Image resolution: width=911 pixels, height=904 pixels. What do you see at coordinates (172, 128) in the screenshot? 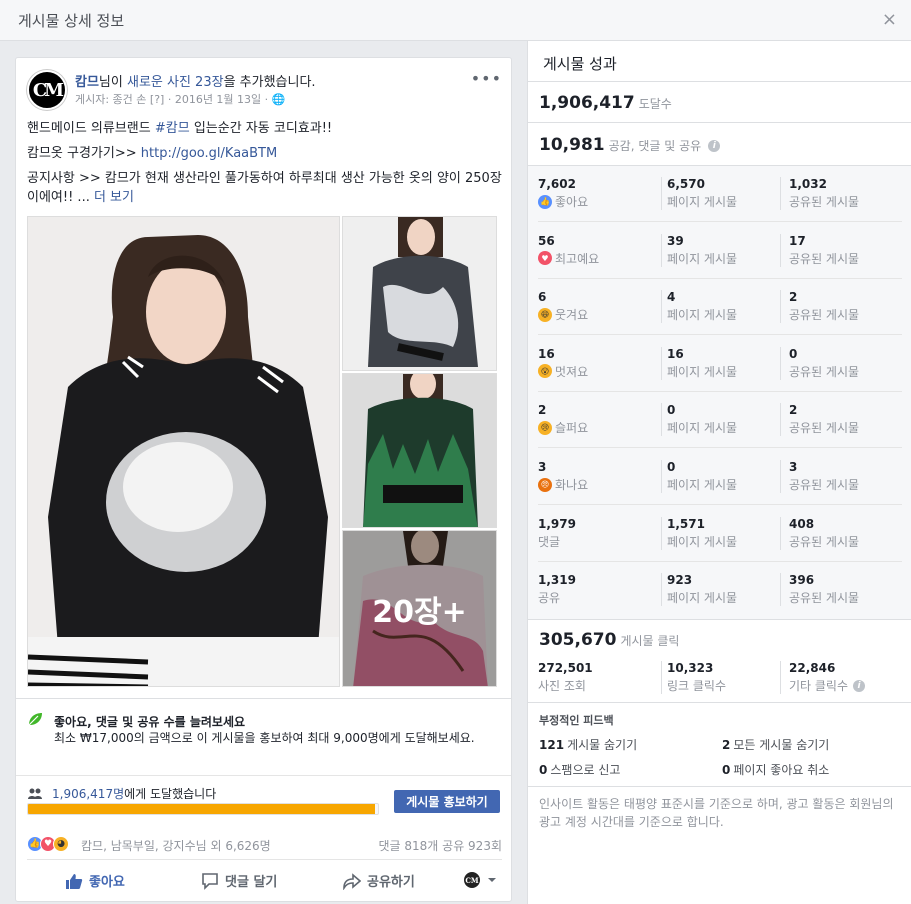
I see `hashtag-link: #캄므` at bounding box center [172, 128].